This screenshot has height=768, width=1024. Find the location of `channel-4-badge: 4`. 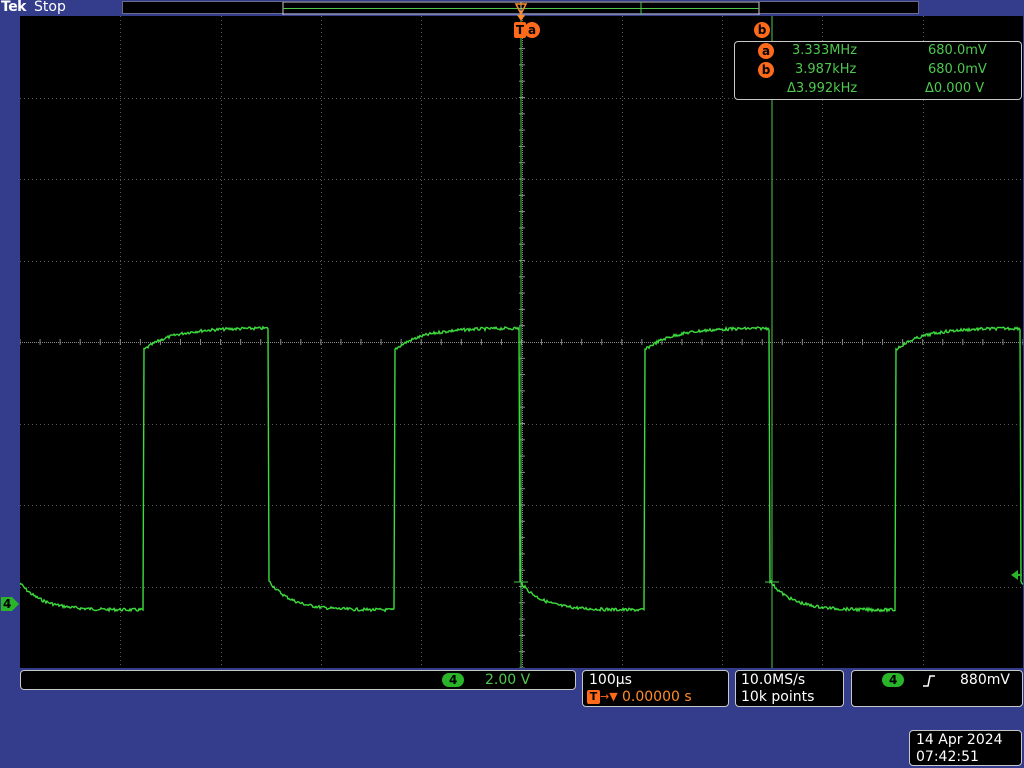

channel-4-badge: 4 is located at coordinates (453, 680).